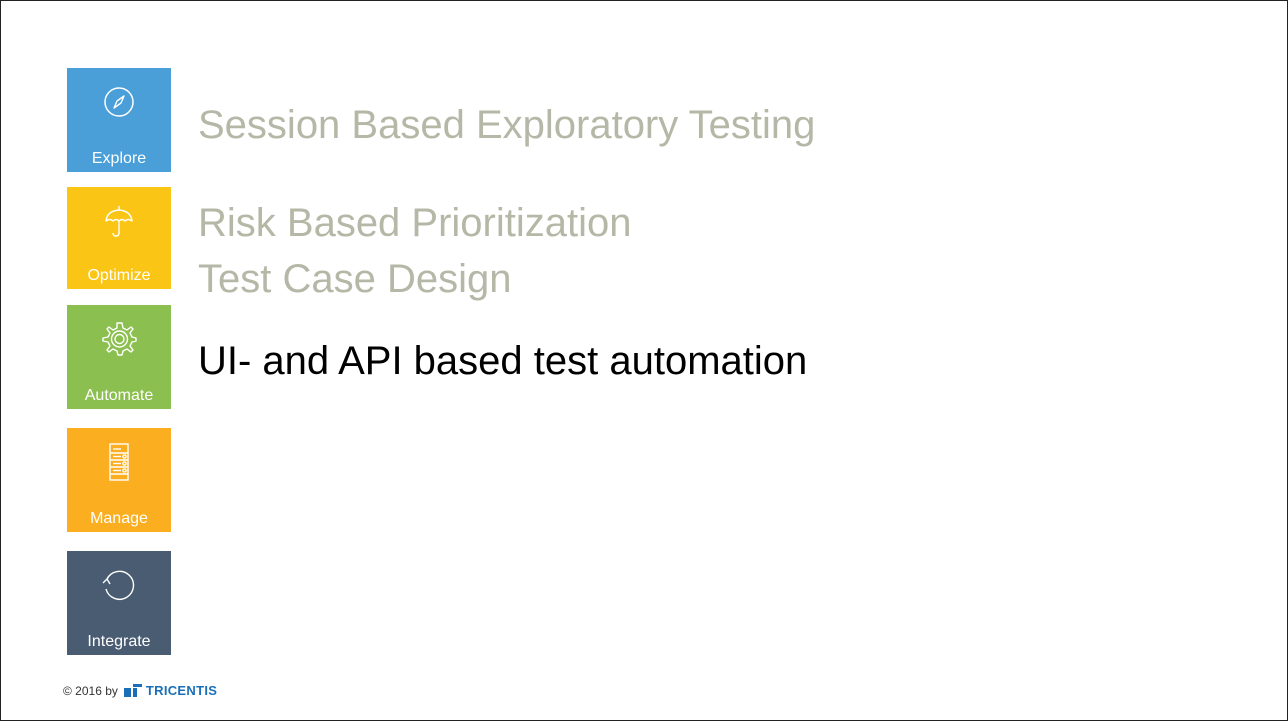 The width and height of the screenshot is (1288, 721). Describe the element at coordinates (132, 690) in the screenshot. I see `tricentis-logo-icon` at that location.